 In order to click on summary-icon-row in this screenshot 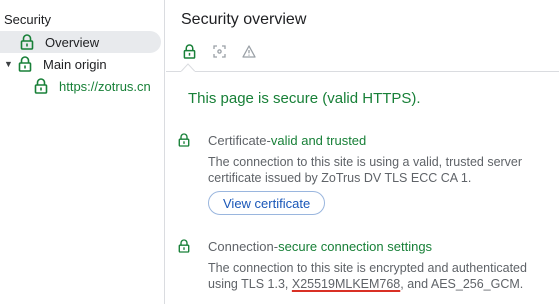, I will do `click(219, 51)`.